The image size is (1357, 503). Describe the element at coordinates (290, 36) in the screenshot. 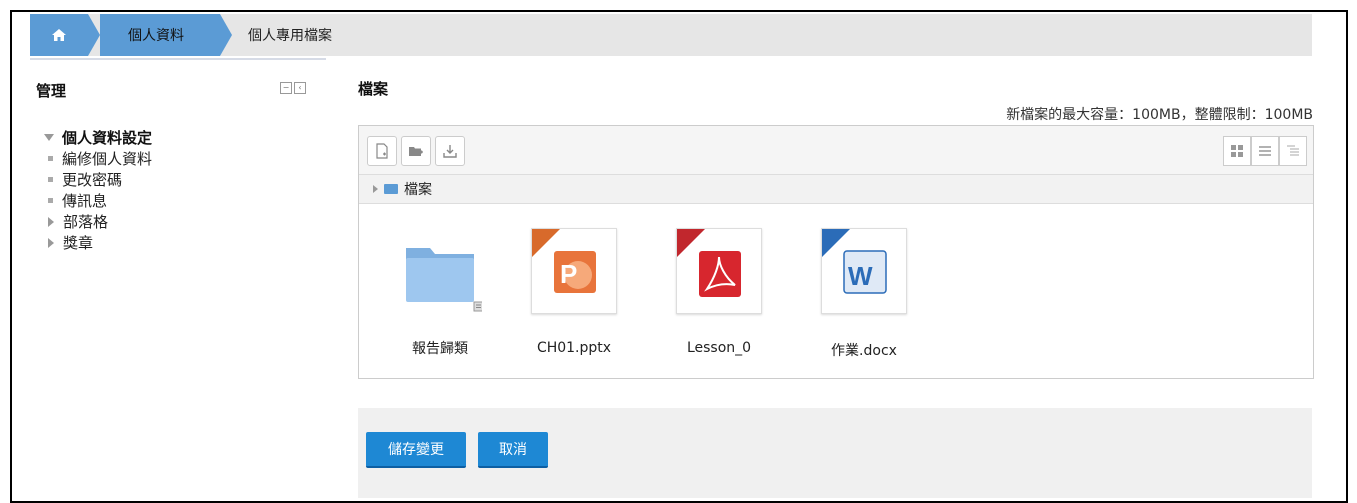

I see `breadcrumb-label: 個人專用檔案` at that location.